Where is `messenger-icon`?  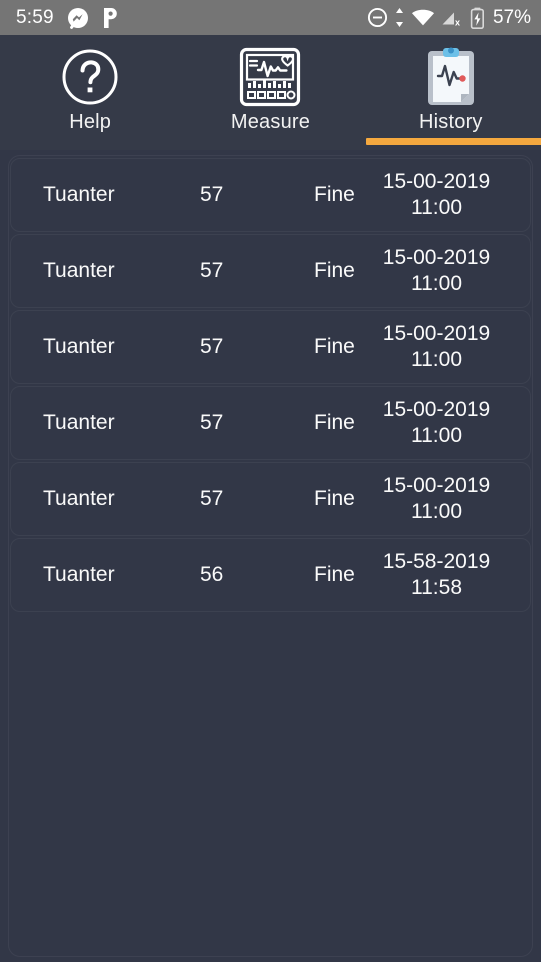
messenger-icon is located at coordinates (78, 18).